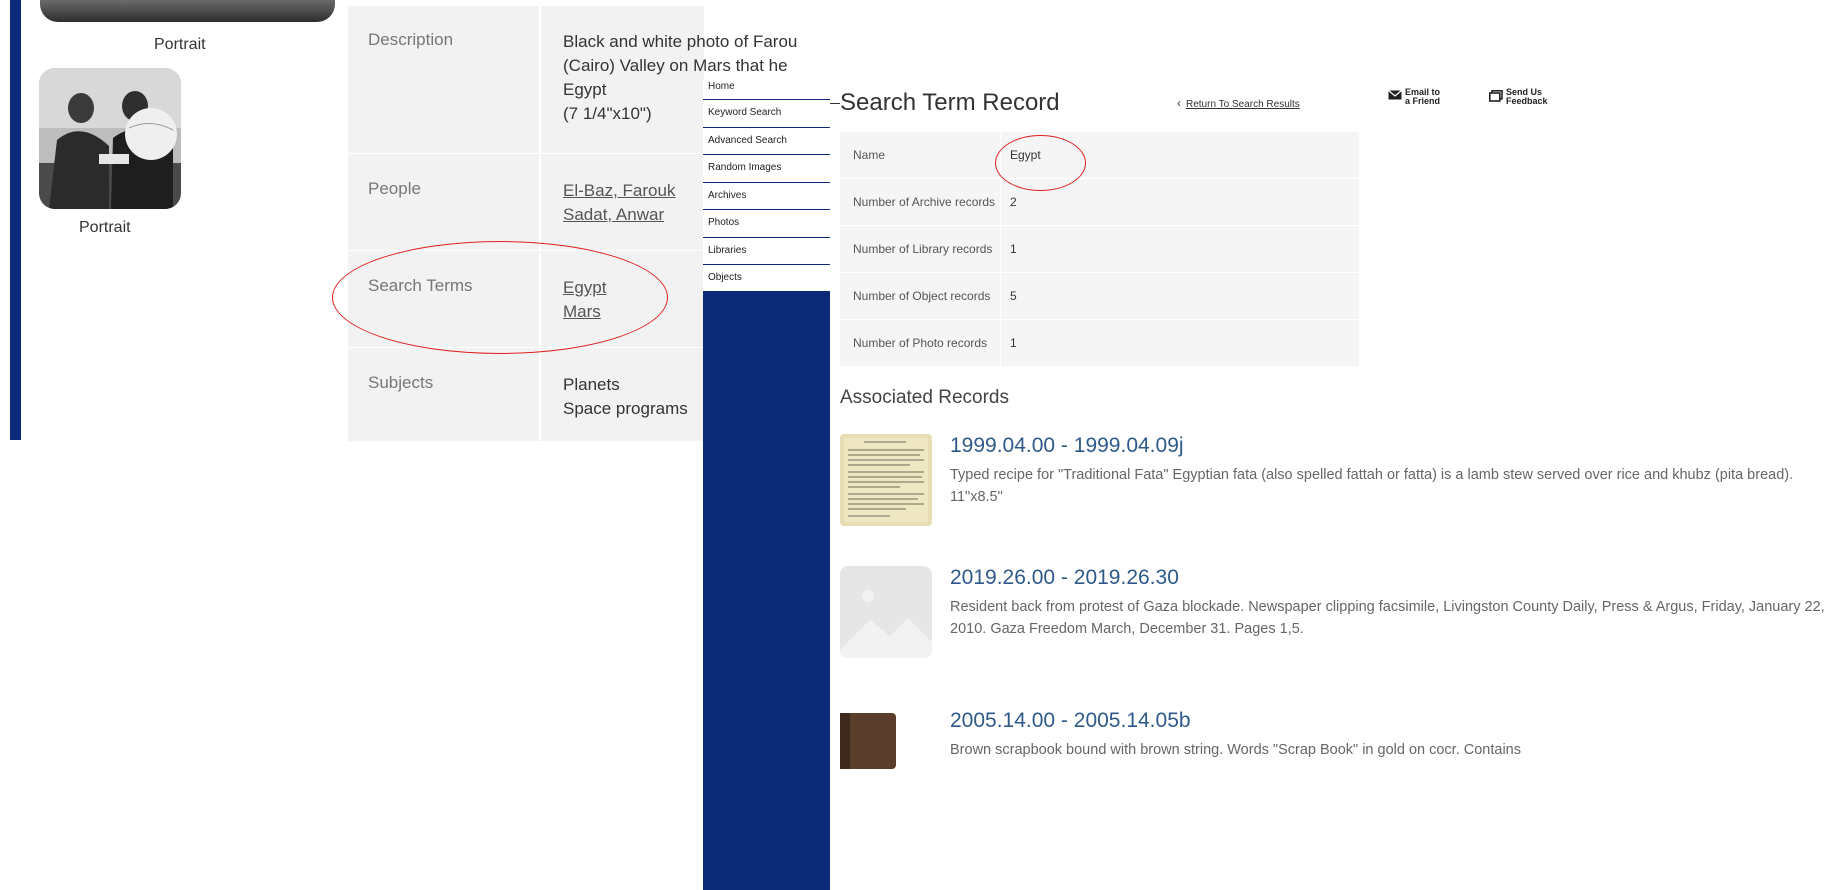  Describe the element at coordinates (766, 224) in the screenshot. I see `nav-item-photos: Photos` at that location.